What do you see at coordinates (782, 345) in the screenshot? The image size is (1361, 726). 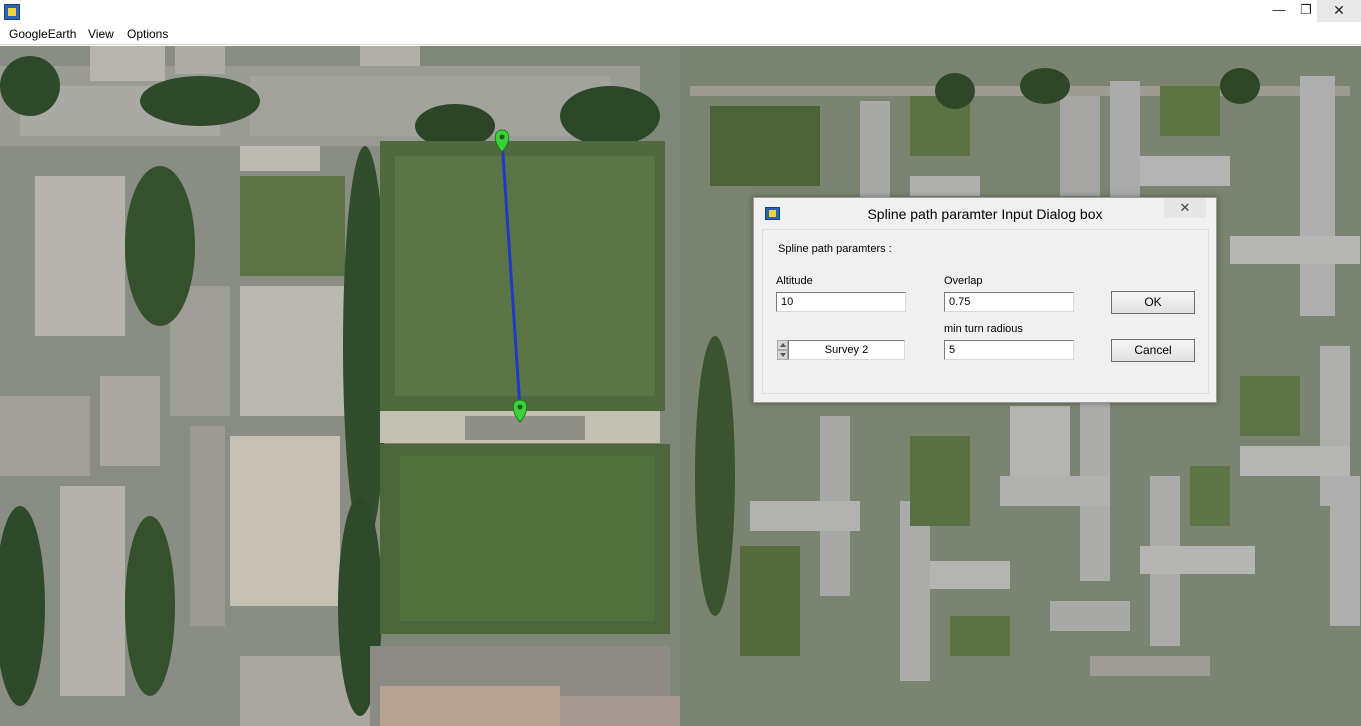 I see `spinner-up-icon` at bounding box center [782, 345].